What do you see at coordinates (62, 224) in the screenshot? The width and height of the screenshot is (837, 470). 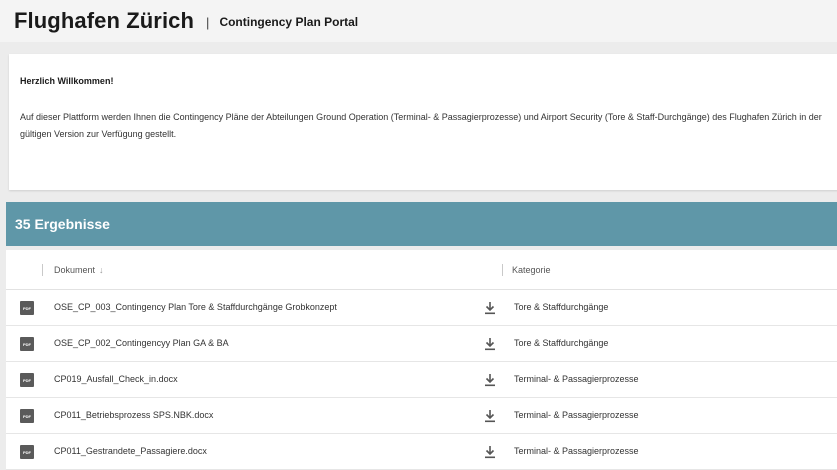 I see `results-count: 35 Ergebnisse` at bounding box center [62, 224].